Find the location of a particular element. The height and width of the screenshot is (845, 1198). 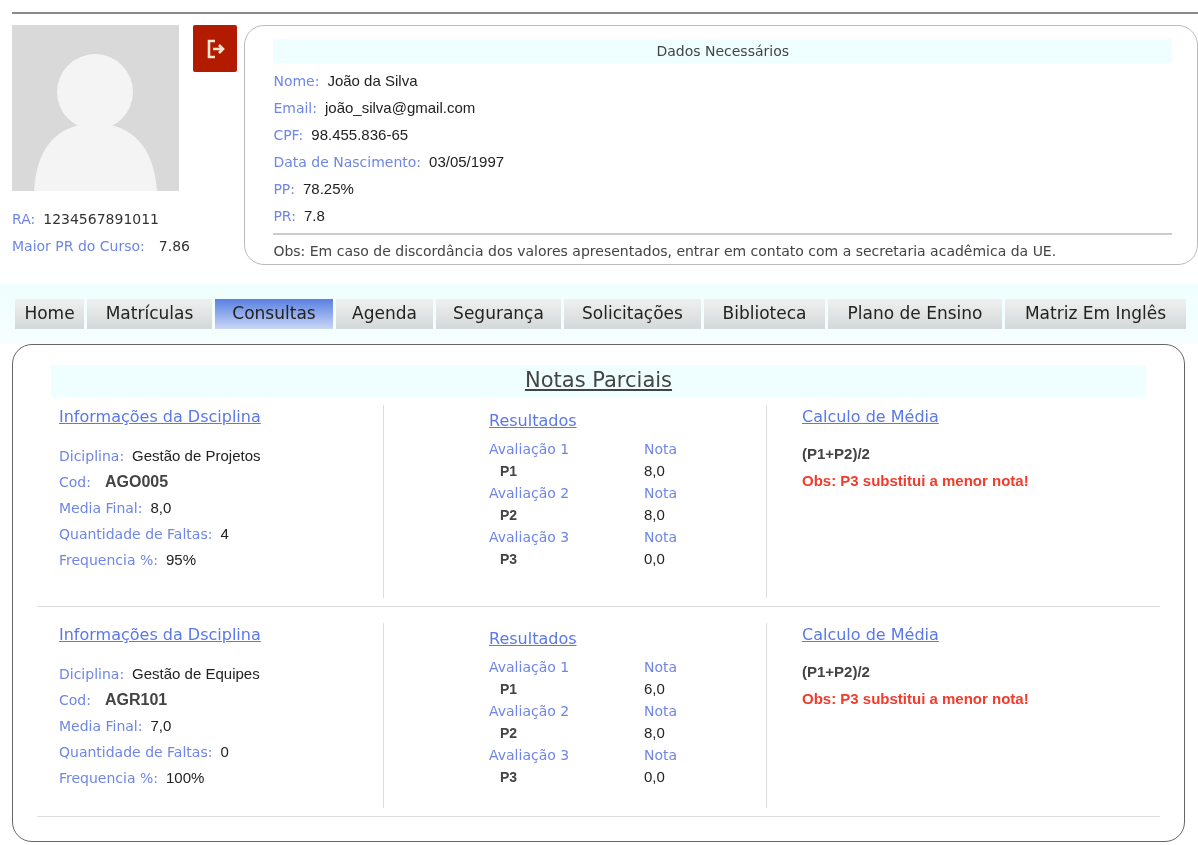

field-value: 4 is located at coordinates (224, 533).